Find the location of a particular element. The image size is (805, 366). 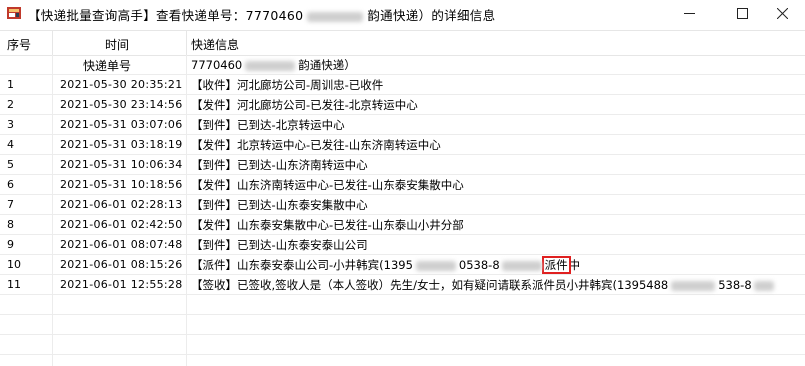

table-row: 3 2021-05-31 03:07:06 【到件】已到达-北京转运中心 is located at coordinates (402, 125).